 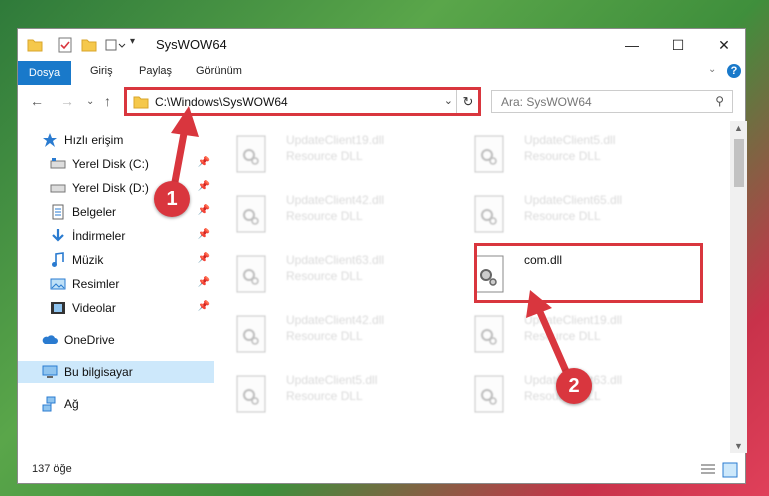 I want to click on file-item: UpdateClient65.dll Resource DLL, so click(x=562, y=212).